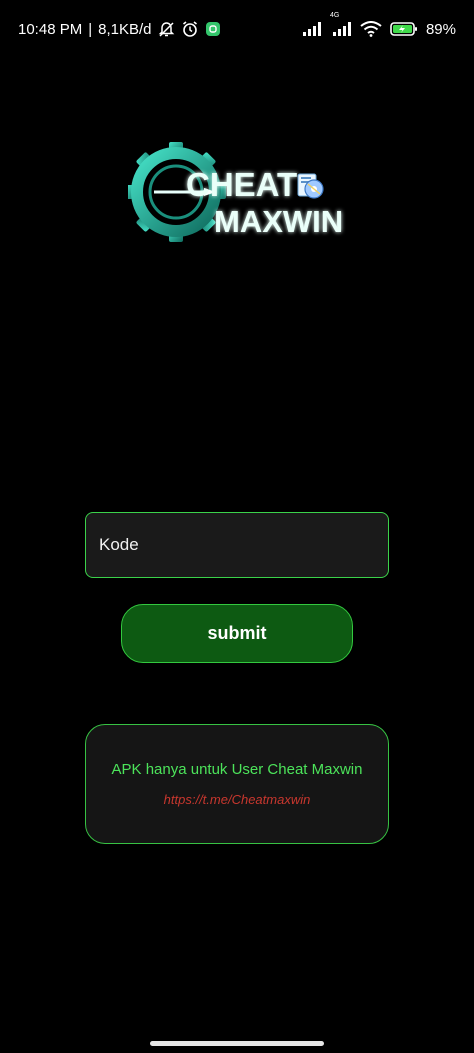 This screenshot has height=1053, width=474. What do you see at coordinates (237, 29) in the screenshot?
I see `status-bar: 10:48 PM | 8,1KB/d 4G 89%` at bounding box center [237, 29].